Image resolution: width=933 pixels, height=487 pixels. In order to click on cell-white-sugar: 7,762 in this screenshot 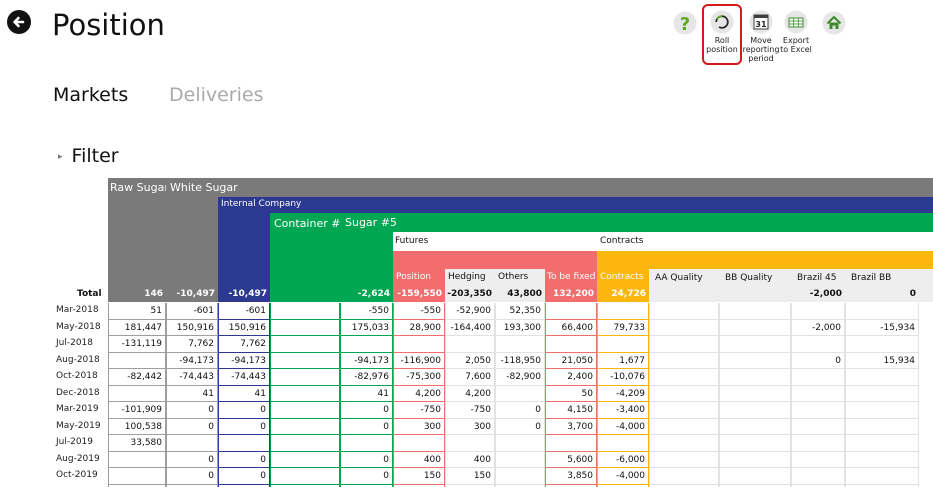, I will do `click(192, 344)`.